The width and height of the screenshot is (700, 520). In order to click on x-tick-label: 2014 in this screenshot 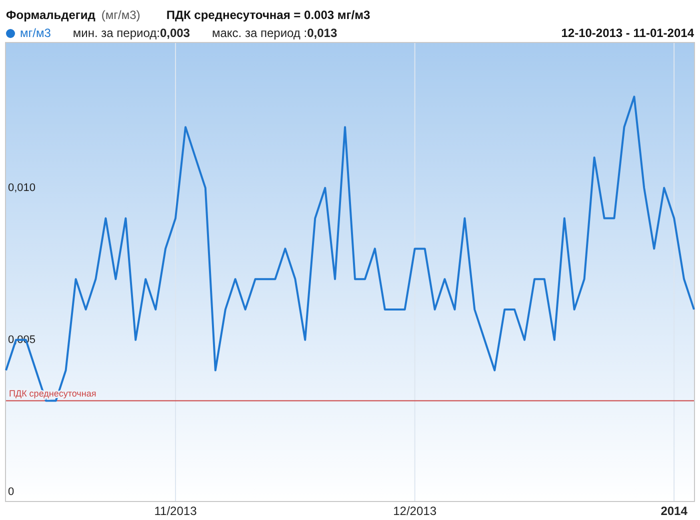, I will do `click(674, 511)`.